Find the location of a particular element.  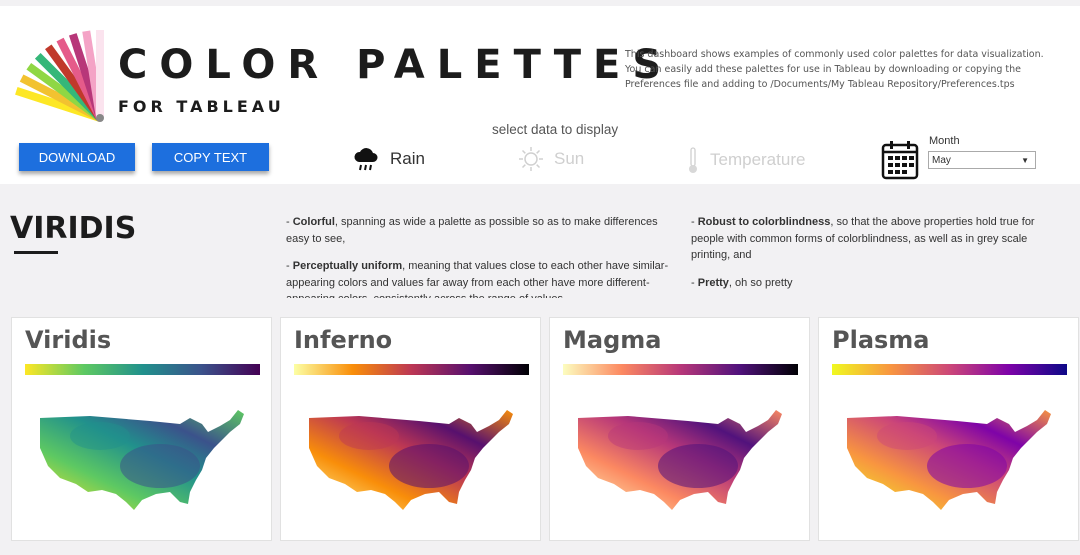

palette-fan-logo is located at coordinates (59, 76).